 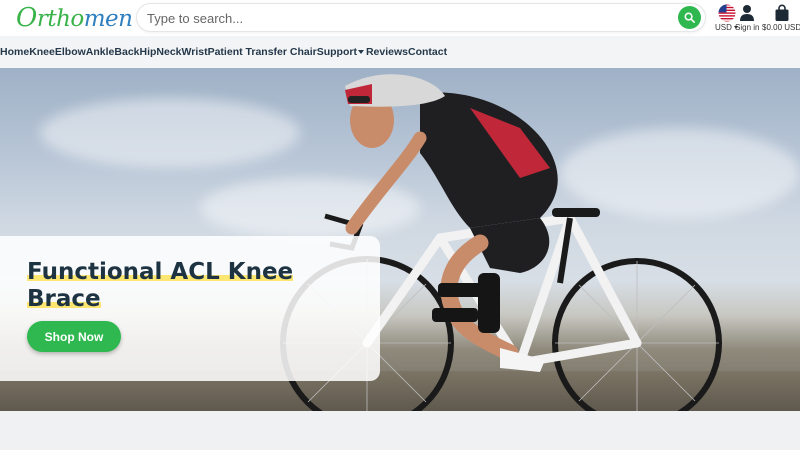 I want to click on logo-text-middle: rtho, so click(x=60, y=19).